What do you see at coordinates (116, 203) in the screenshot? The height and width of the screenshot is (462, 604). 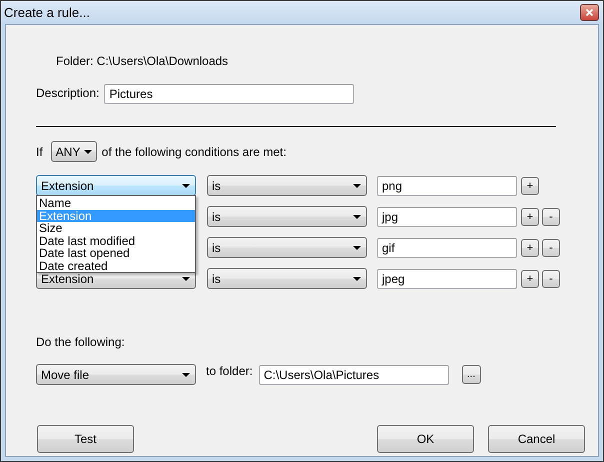 I see `dropdown-option: Name` at bounding box center [116, 203].